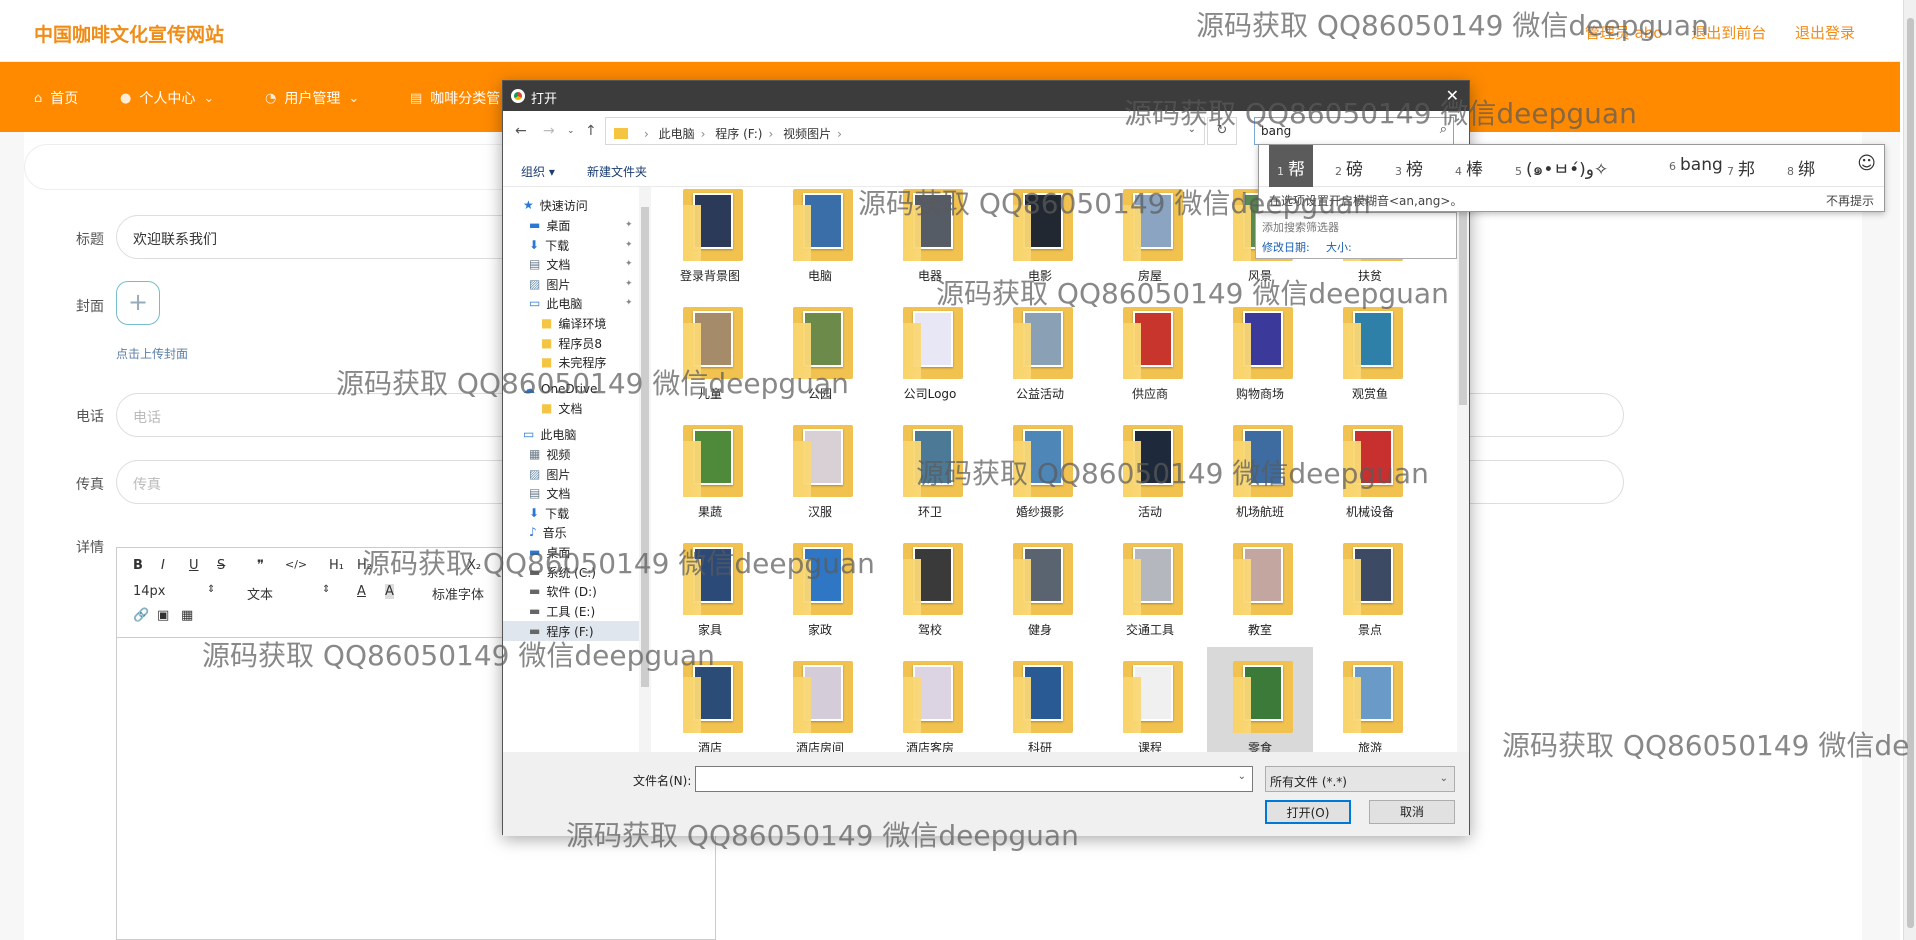 The image size is (1916, 940). Describe the element at coordinates (141, 615) in the screenshot. I see `link-icon: 🔗` at that location.